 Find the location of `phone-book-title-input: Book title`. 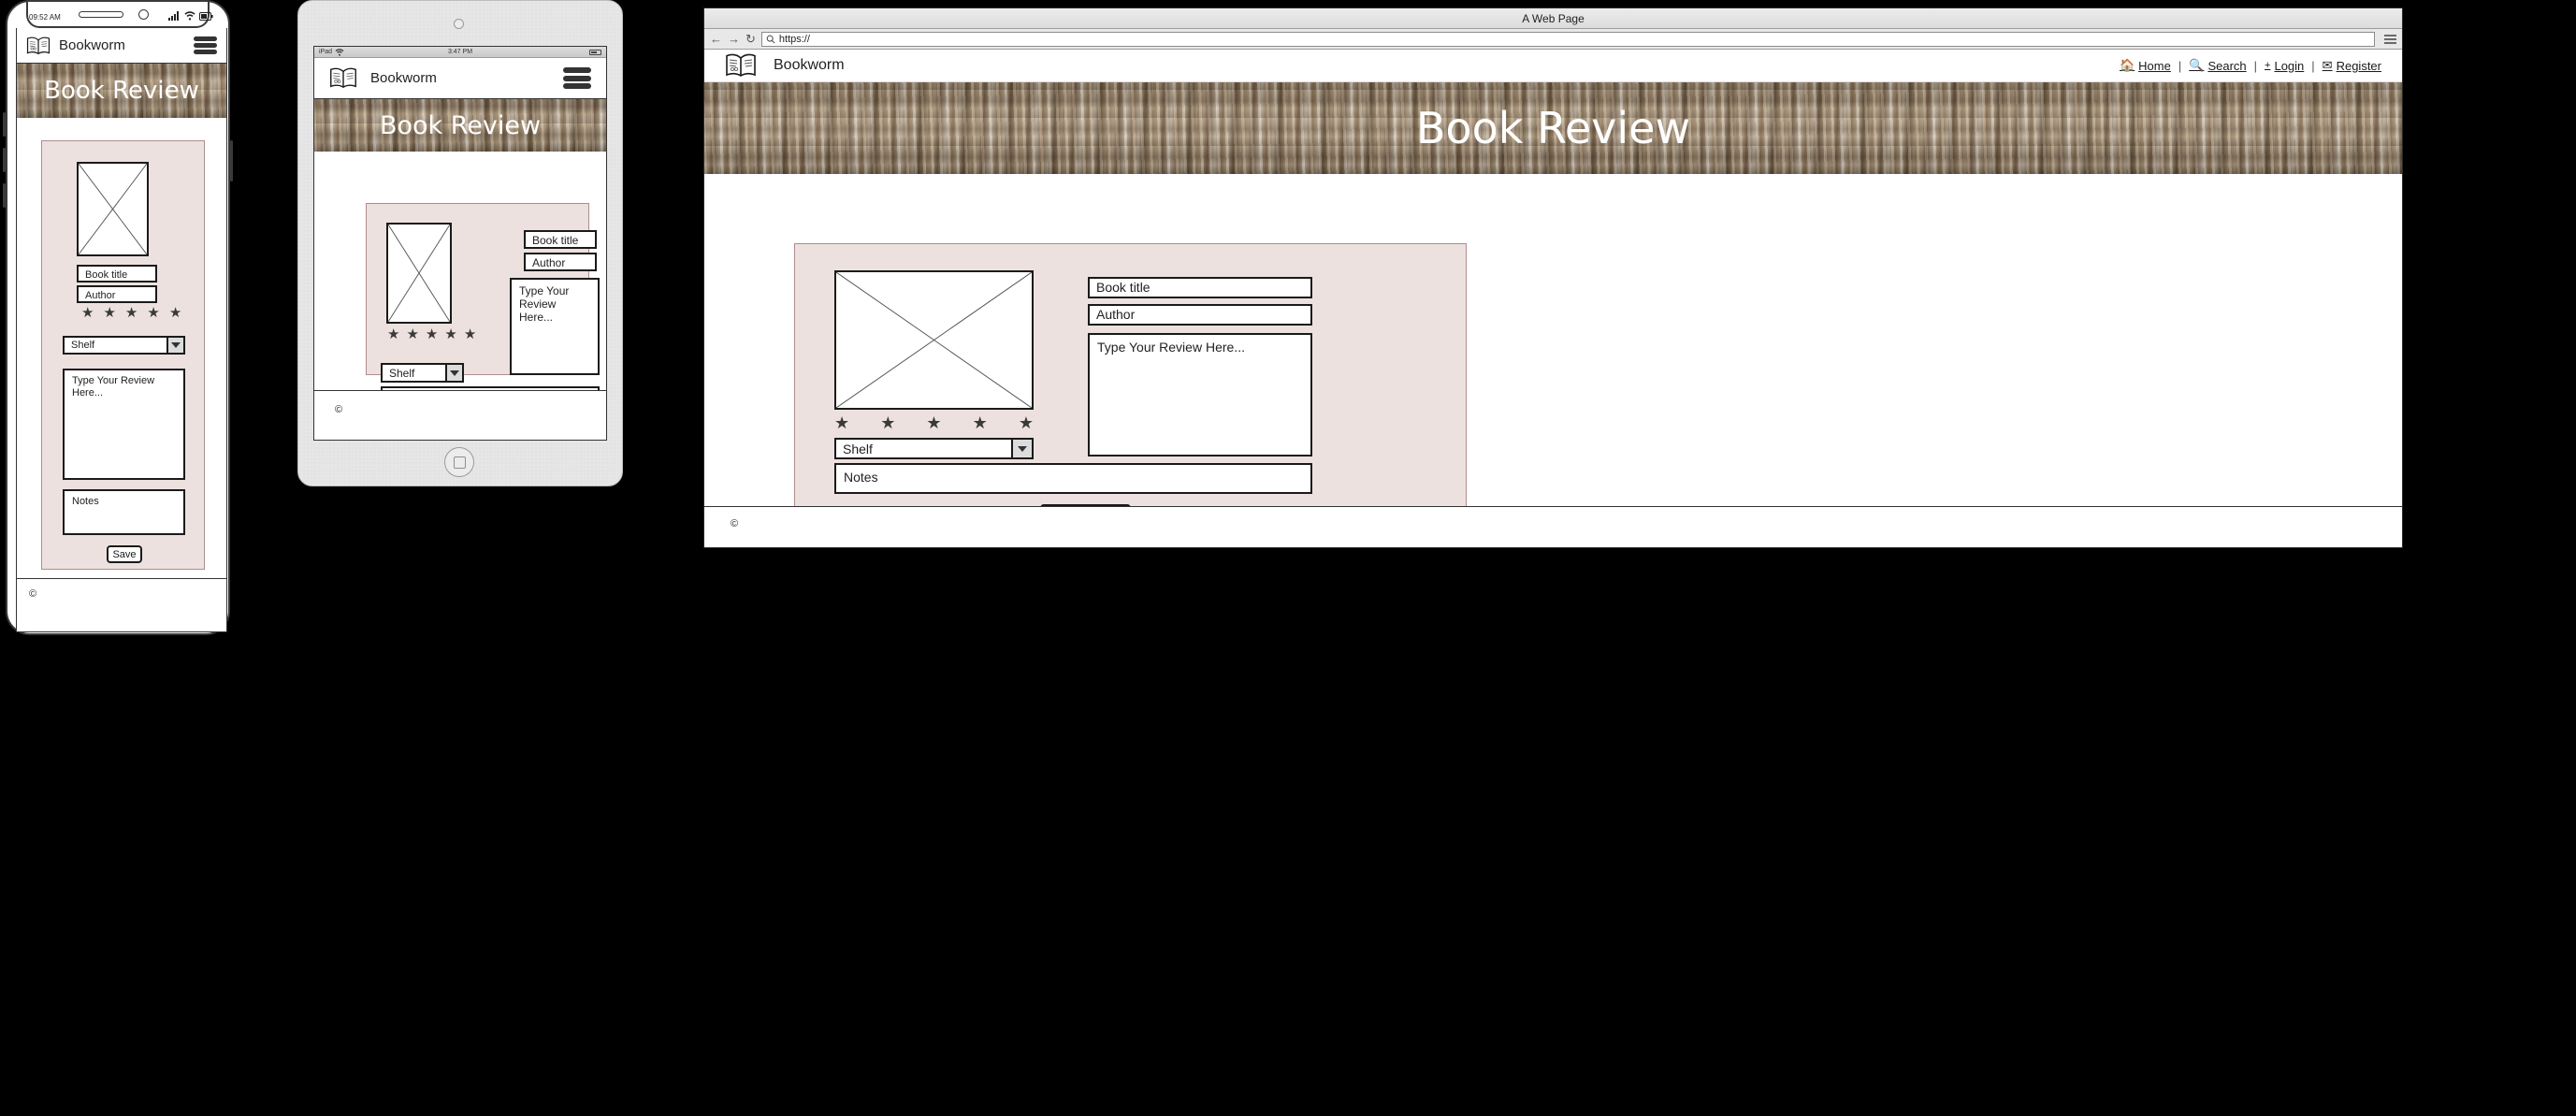

phone-book-title-input: Book title is located at coordinates (117, 274).